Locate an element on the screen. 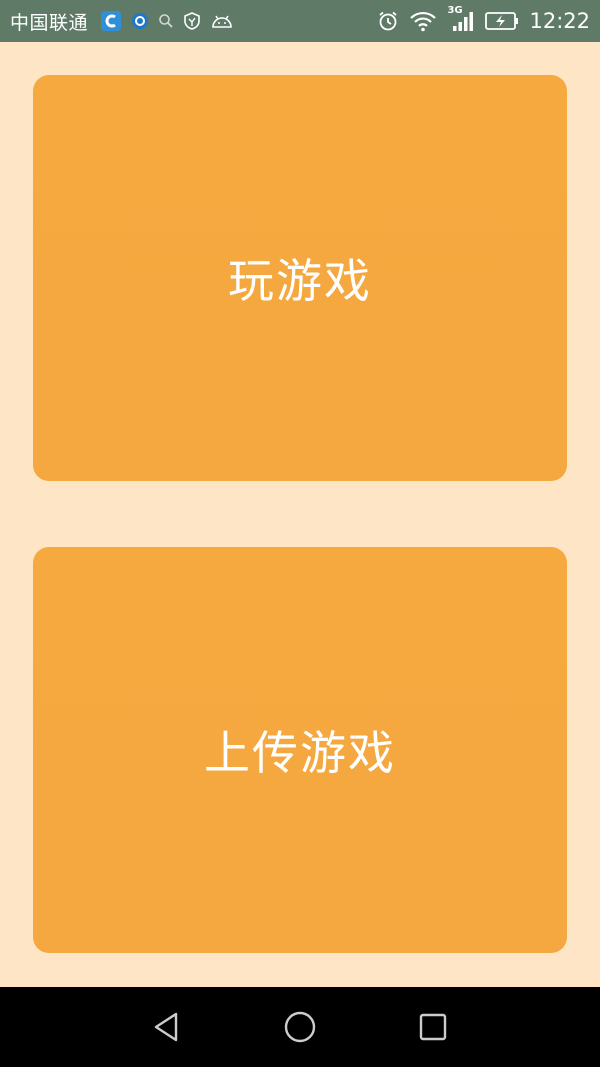  navigation-bar is located at coordinates (300, 1027).